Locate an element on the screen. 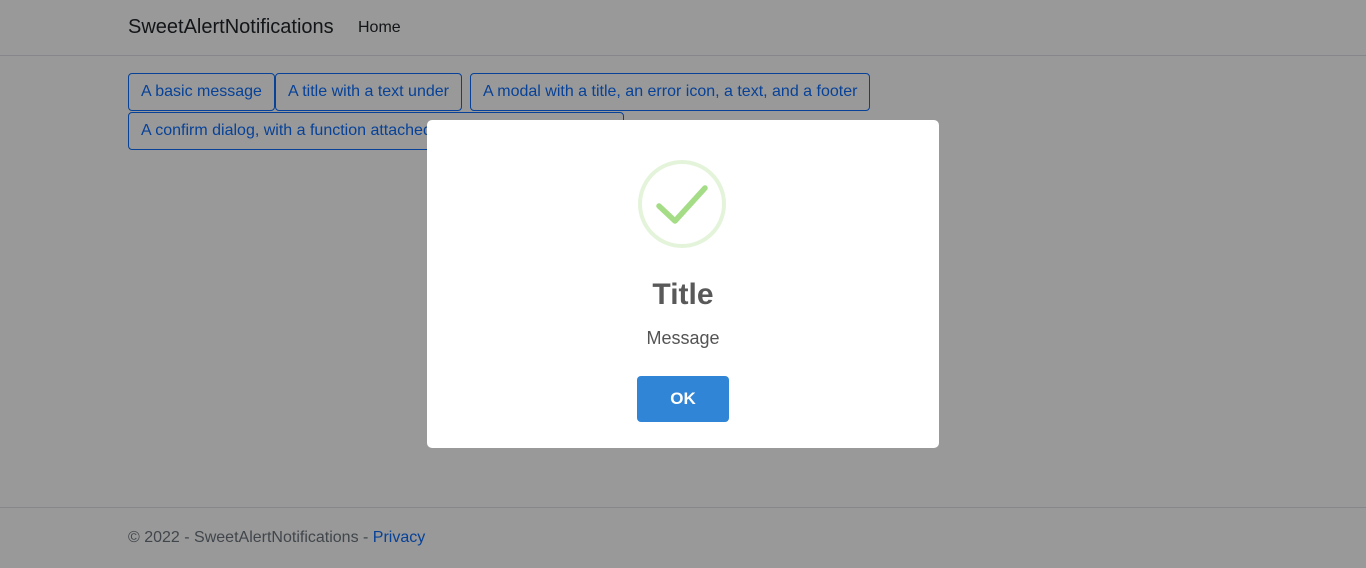 This screenshot has width=1366, height=568. success-check-icon is located at coordinates (682, 204).